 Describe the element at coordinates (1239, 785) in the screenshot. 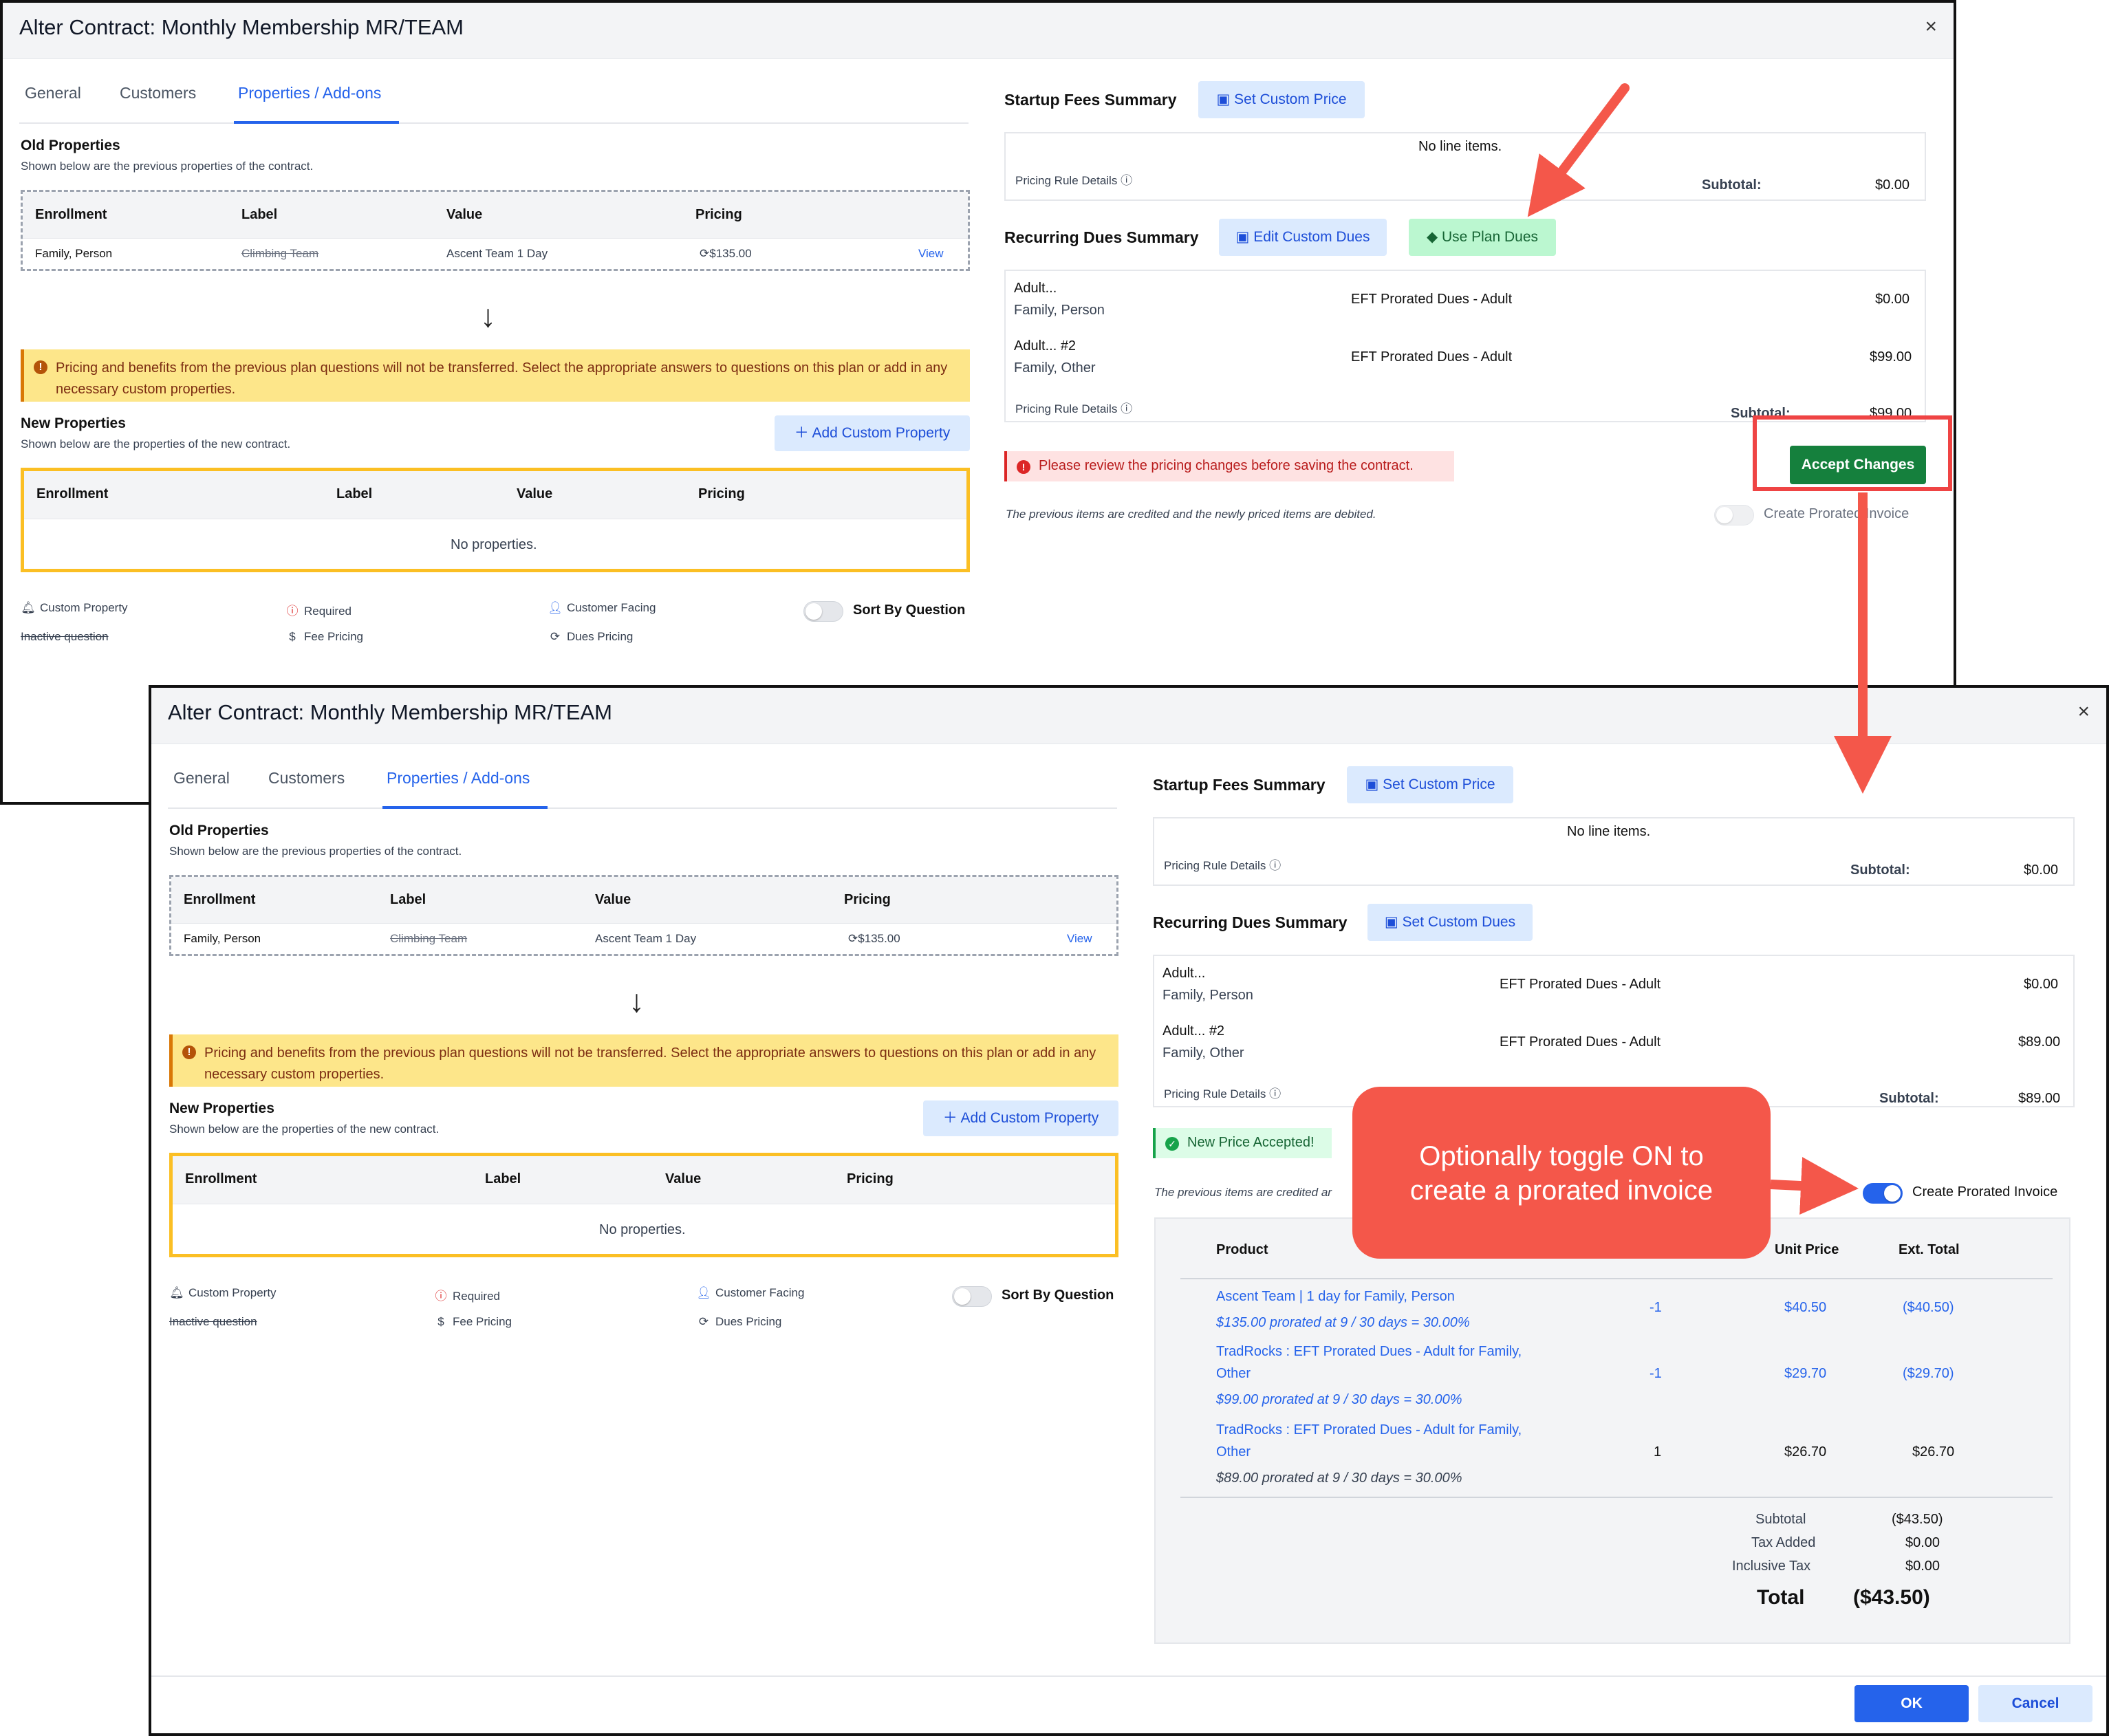

I see `startup-fees-title: Startup Fees Summary` at that location.